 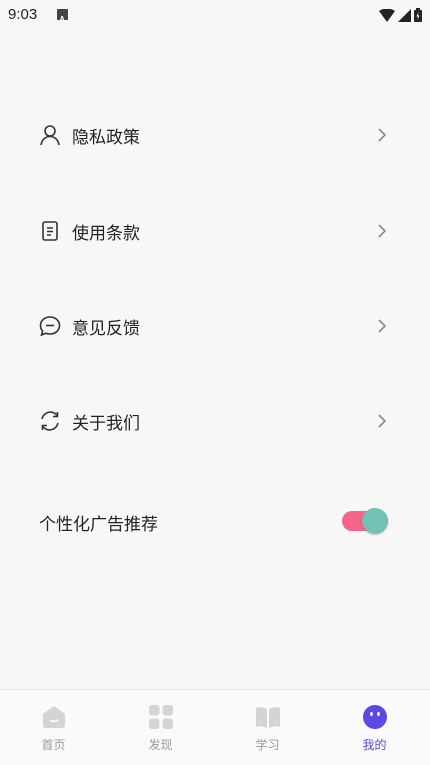 What do you see at coordinates (267, 745) in the screenshot?
I see `tab-label: 学习` at bounding box center [267, 745].